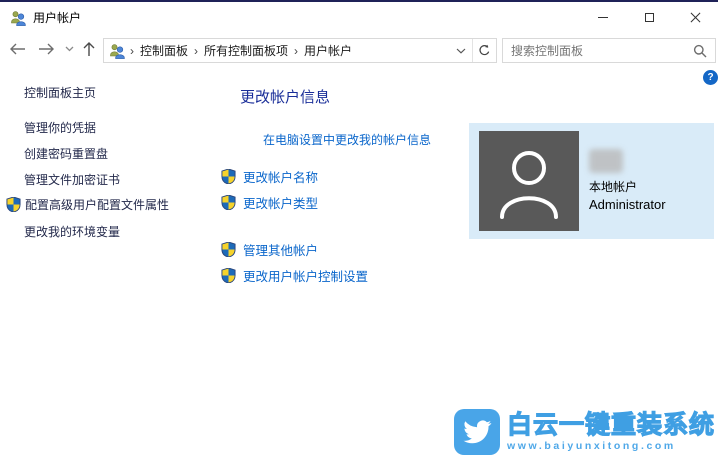  I want to click on sidebar-item-advanced-user-profiles: 配置高级用户配置文件属性, so click(87, 204).